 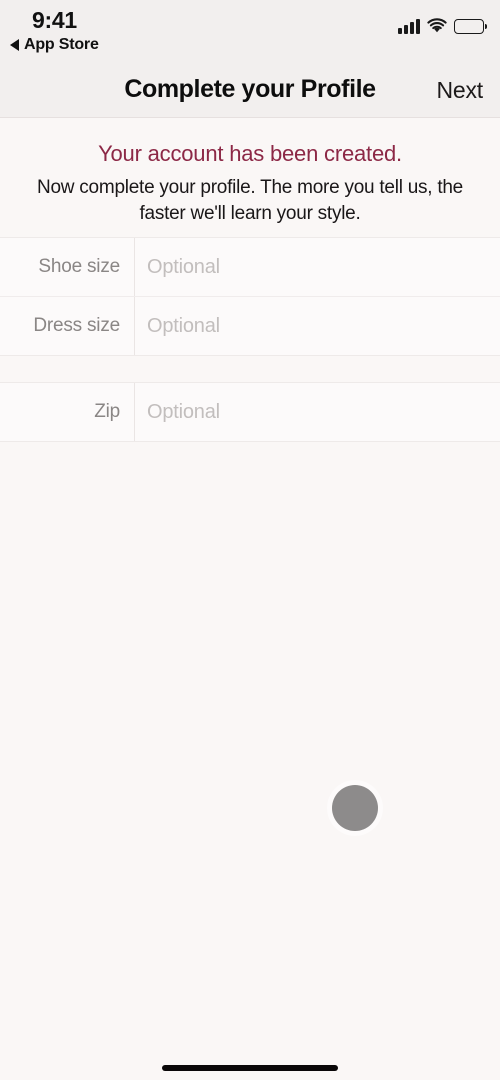 I want to click on shoe-size-input, so click(x=317, y=267).